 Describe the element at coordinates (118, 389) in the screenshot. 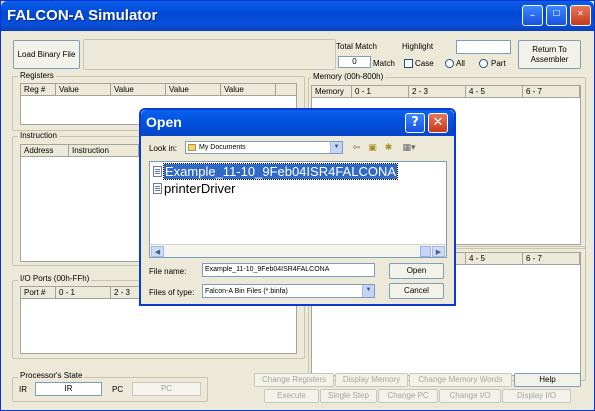

I see `pc-label: PC` at that location.